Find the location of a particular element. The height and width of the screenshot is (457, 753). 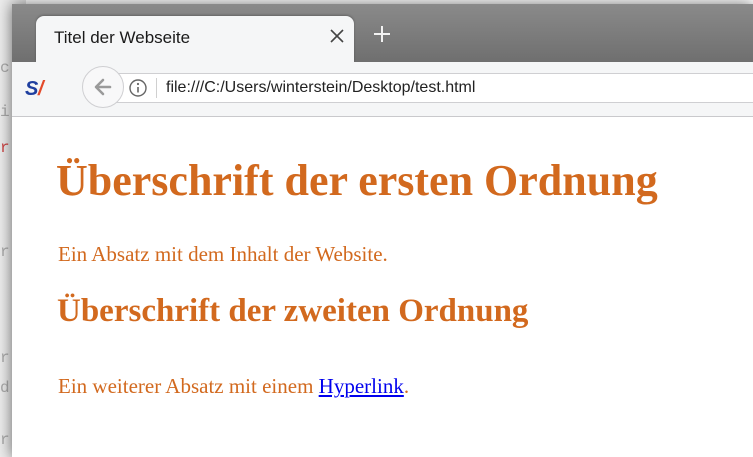

paragraph-1: Ein Absatz mit dem Inhalt der Website. is located at coordinates (223, 254).